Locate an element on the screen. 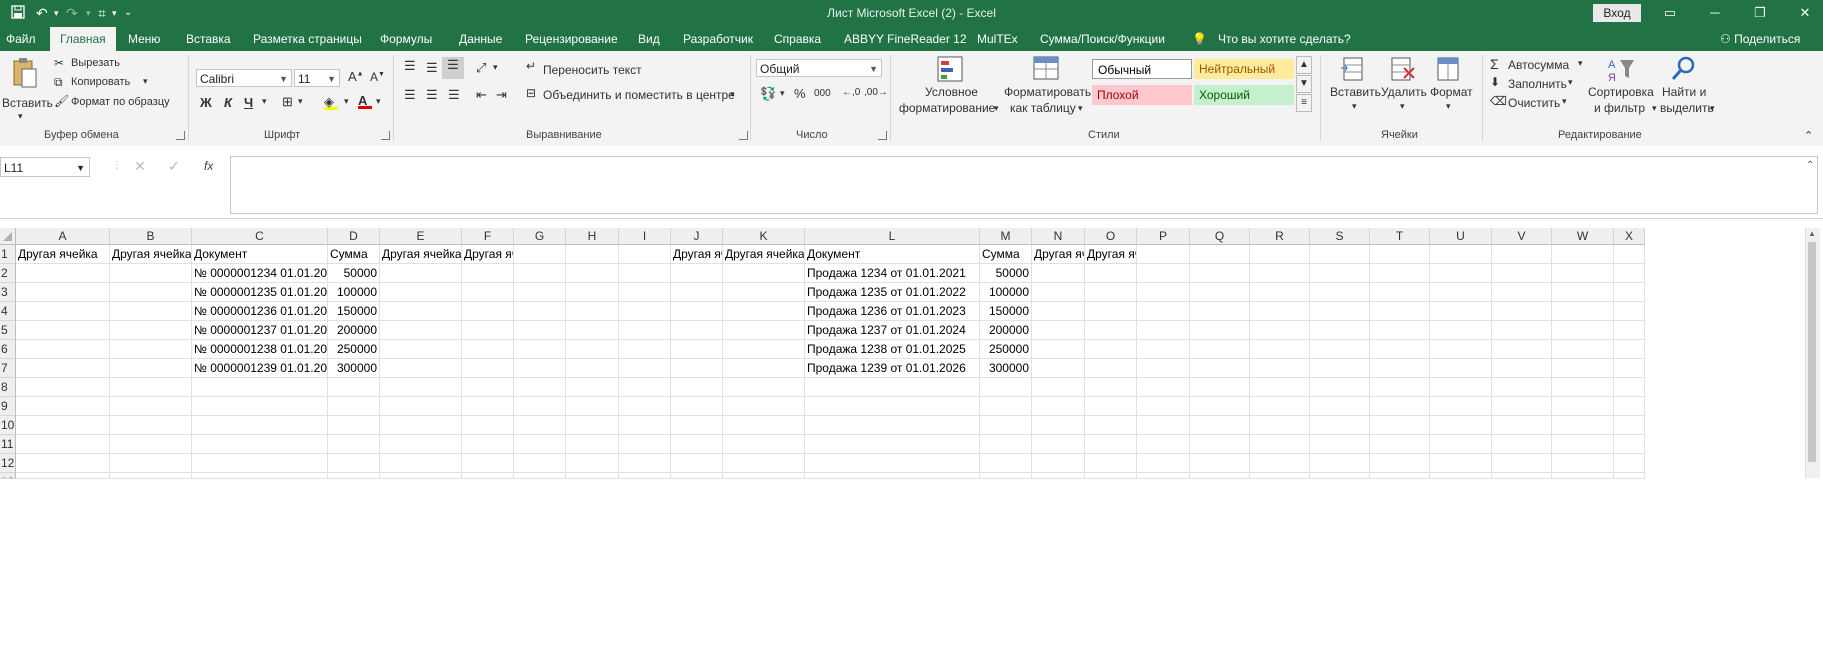  cell-i6 is located at coordinates (645, 349).